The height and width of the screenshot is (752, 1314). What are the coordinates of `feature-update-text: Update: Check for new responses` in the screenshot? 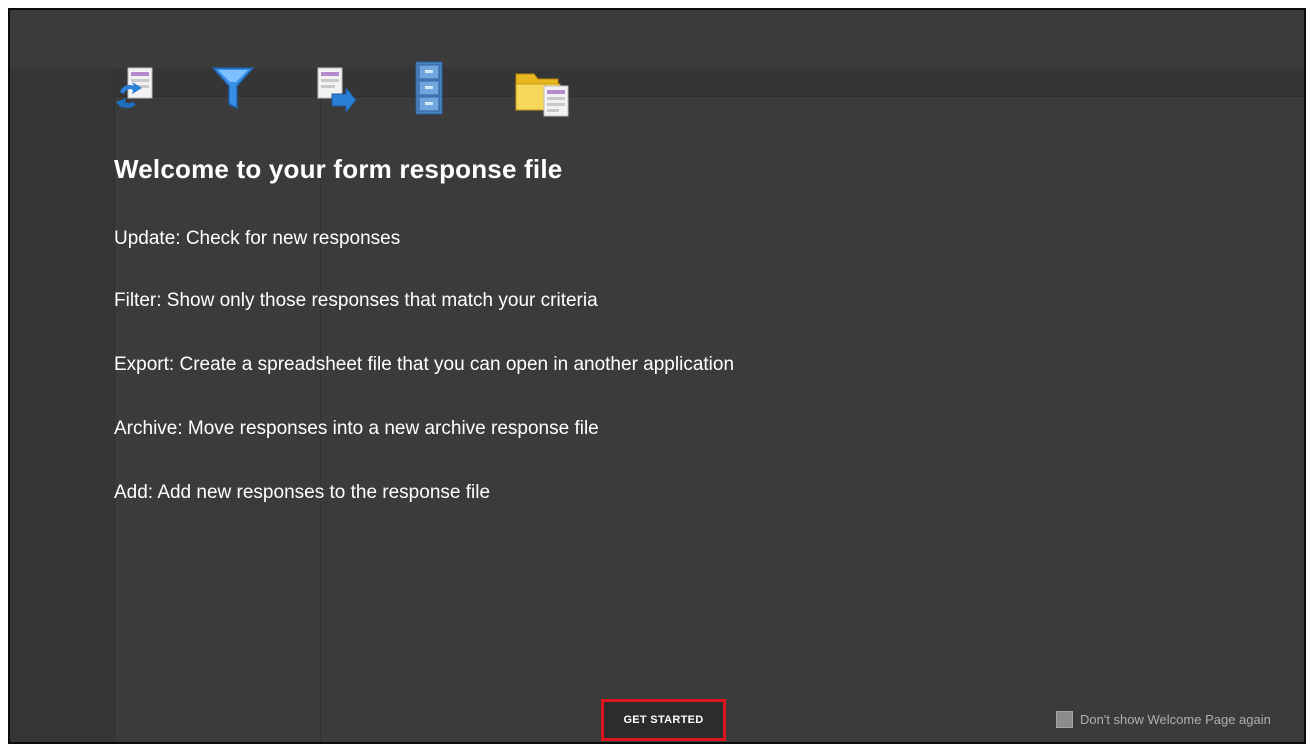 It's located at (257, 238).